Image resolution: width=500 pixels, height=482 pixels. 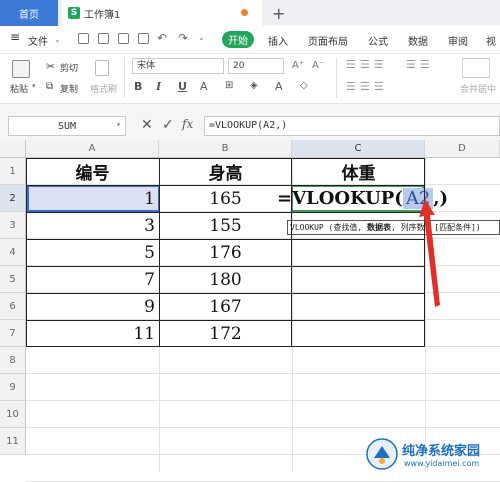 What do you see at coordinates (92, 252) in the screenshot?
I see `cell-a4: 5` at bounding box center [92, 252].